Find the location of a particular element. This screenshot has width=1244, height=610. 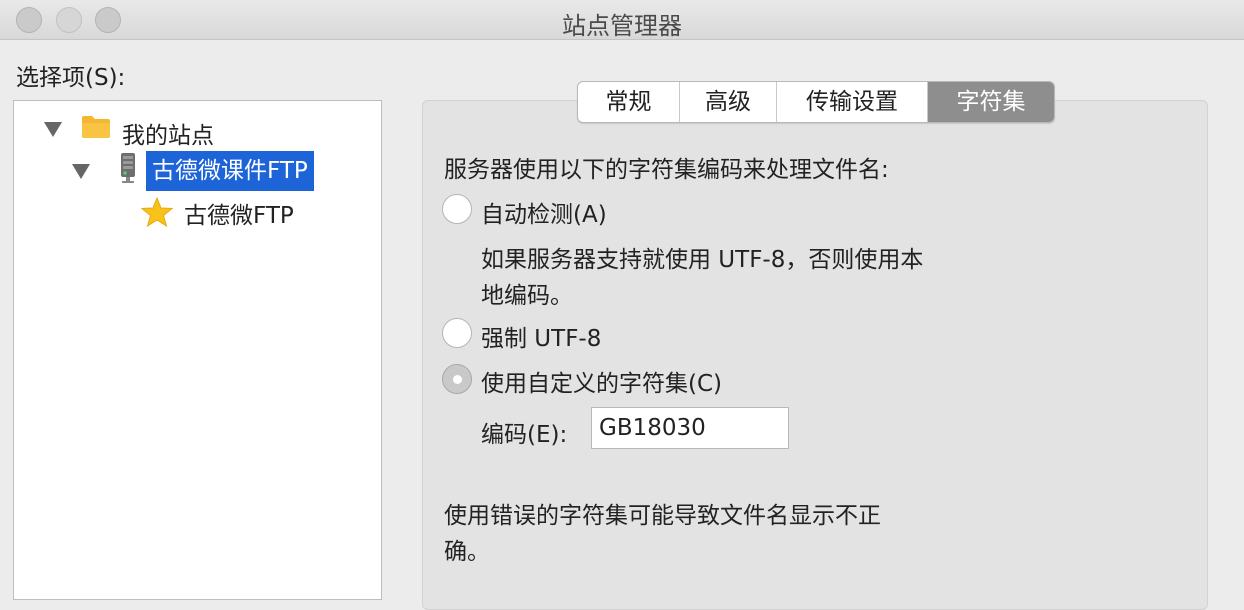

auto-detect-label: 自动检测(A) is located at coordinates (544, 212).